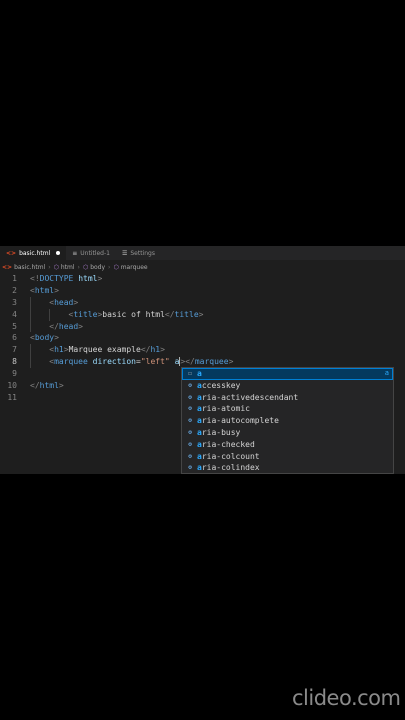 This screenshot has width=405, height=720. I want to click on code-token: DOCTYPE, so click(56, 278).